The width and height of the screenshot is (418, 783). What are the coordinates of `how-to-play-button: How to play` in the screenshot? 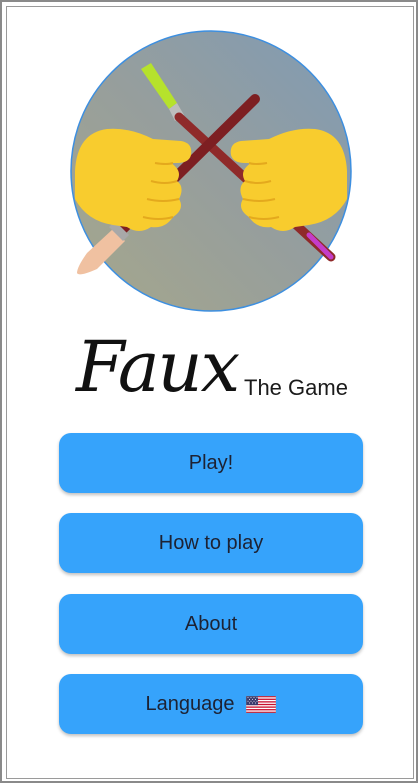 It's located at (211, 543).